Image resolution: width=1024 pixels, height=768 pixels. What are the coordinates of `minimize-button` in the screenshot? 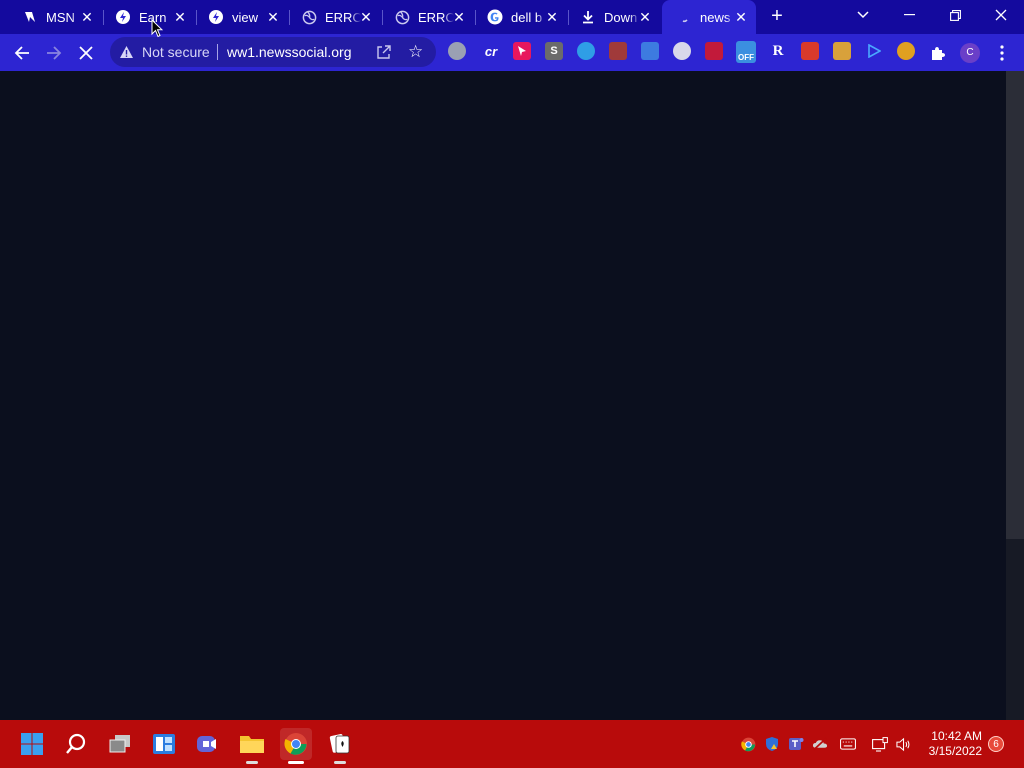 It's located at (909, 15).